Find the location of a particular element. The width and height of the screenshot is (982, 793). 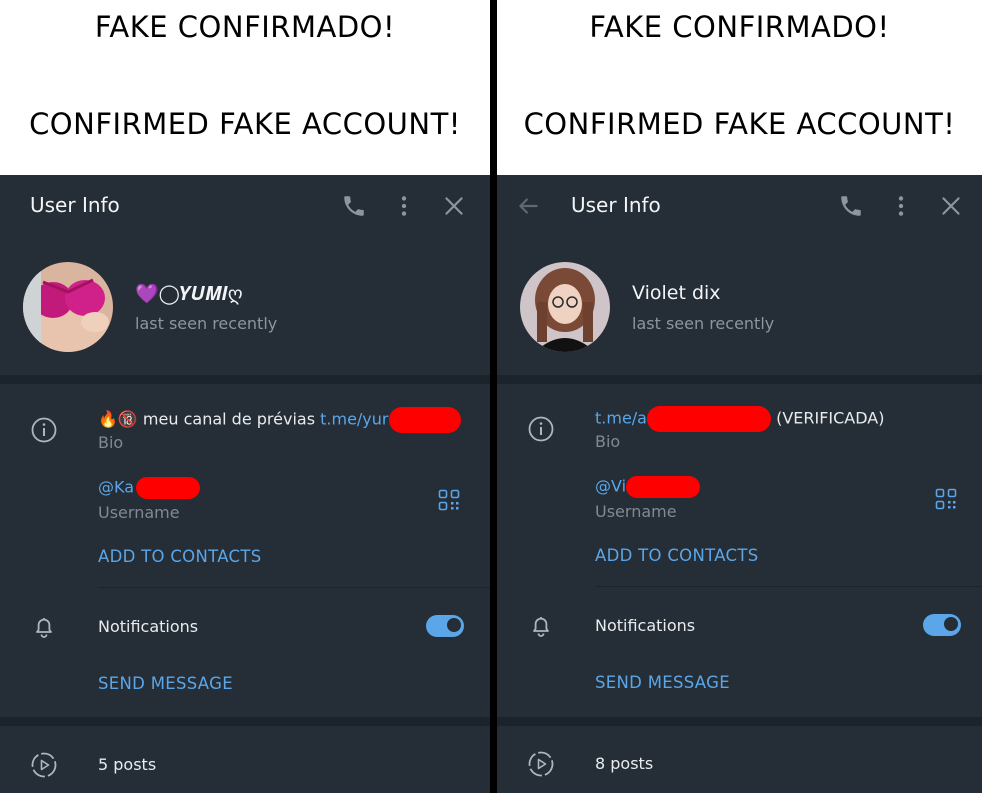

username-text: @Vi is located at coordinates (611, 486).